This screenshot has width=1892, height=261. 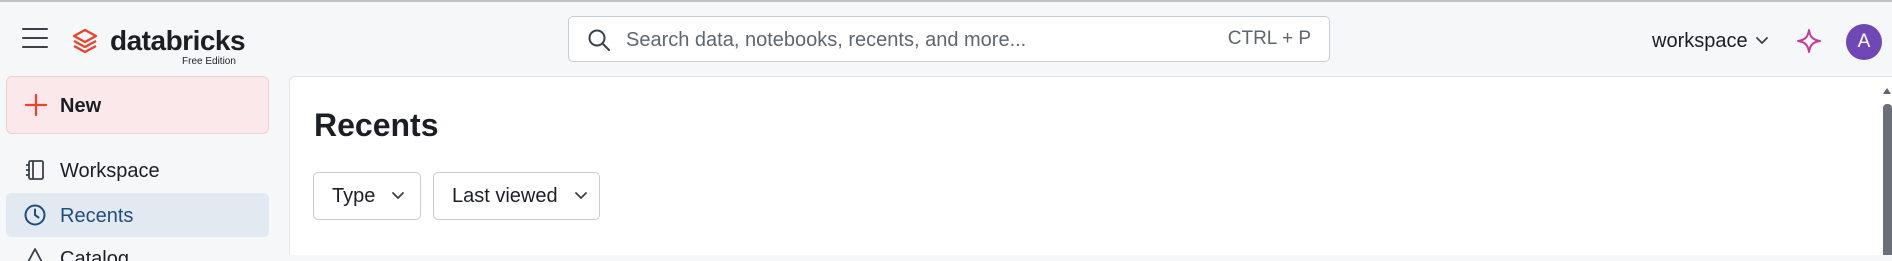 I want to click on search-input, so click(x=906, y=40).